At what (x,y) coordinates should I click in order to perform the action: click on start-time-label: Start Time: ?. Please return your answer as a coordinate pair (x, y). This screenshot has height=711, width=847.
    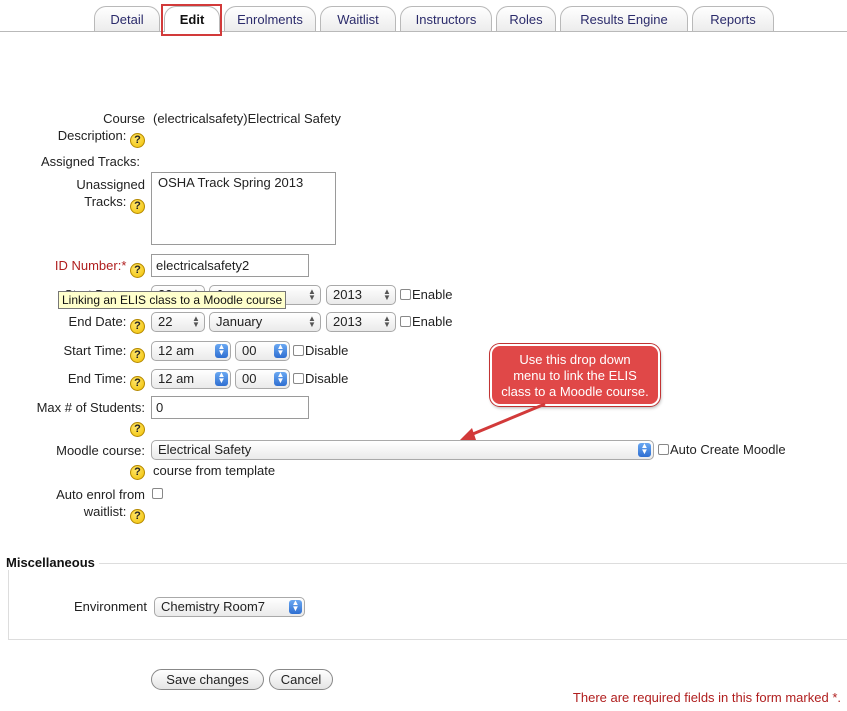
    Looking at the image, I should click on (72, 353).